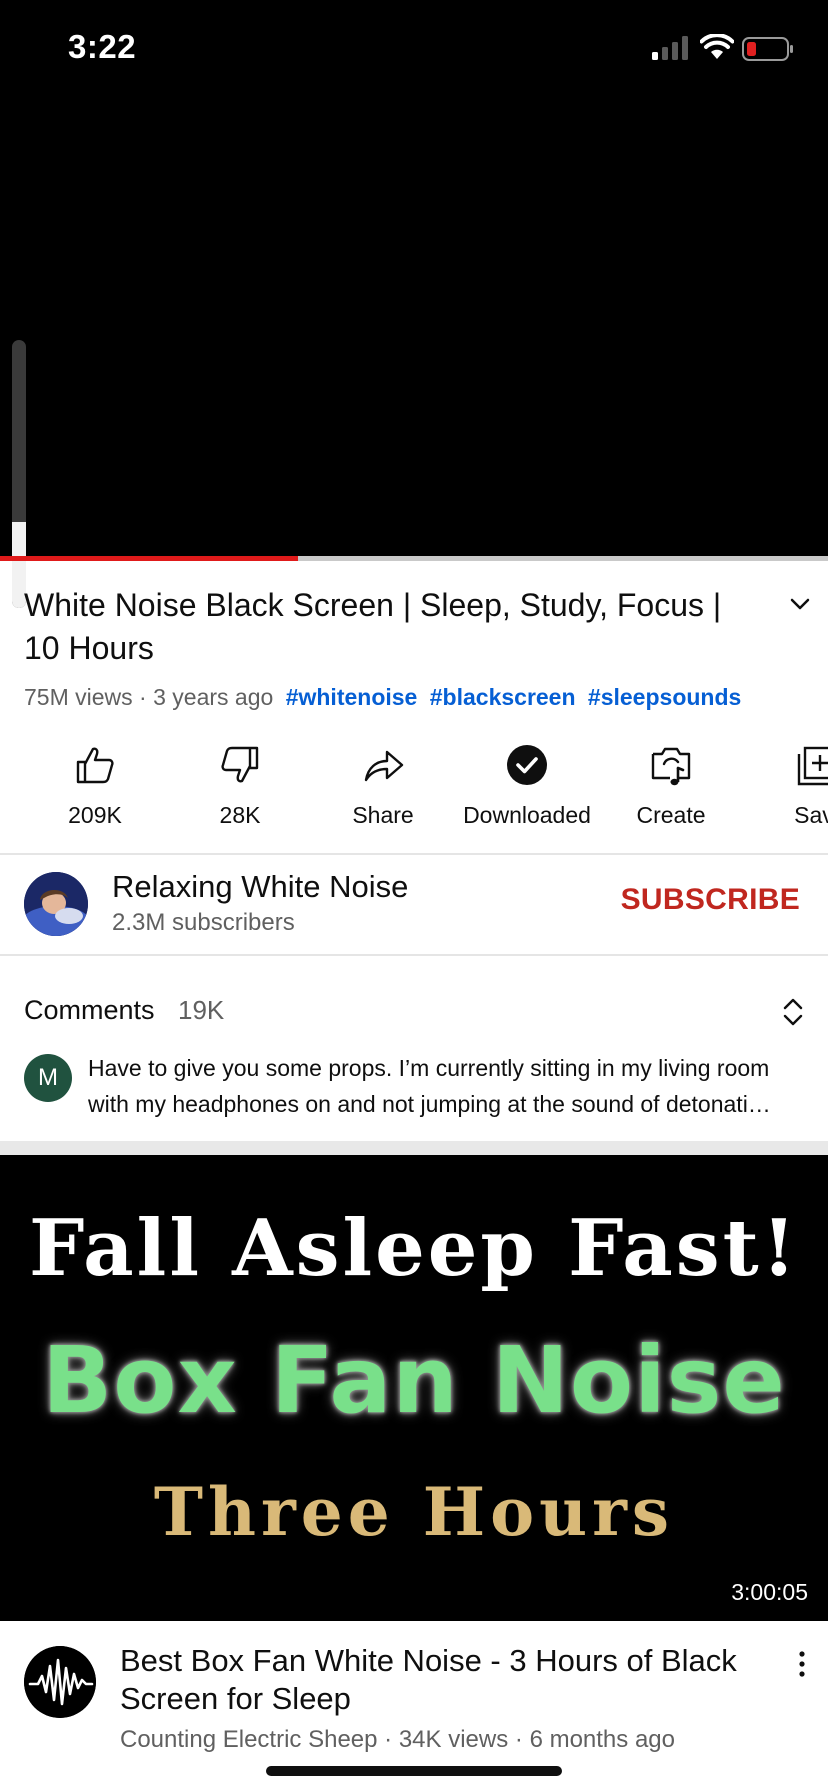 The image size is (828, 1792). I want to click on dislike-button: 28K, so click(240, 785).